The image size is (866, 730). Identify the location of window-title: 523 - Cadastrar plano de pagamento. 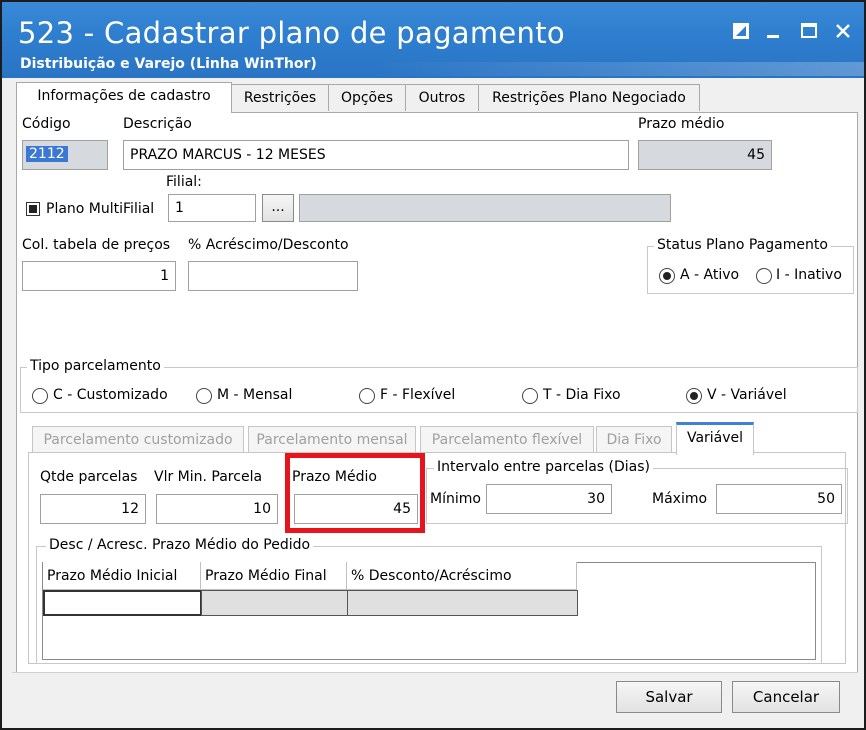
(291, 33).